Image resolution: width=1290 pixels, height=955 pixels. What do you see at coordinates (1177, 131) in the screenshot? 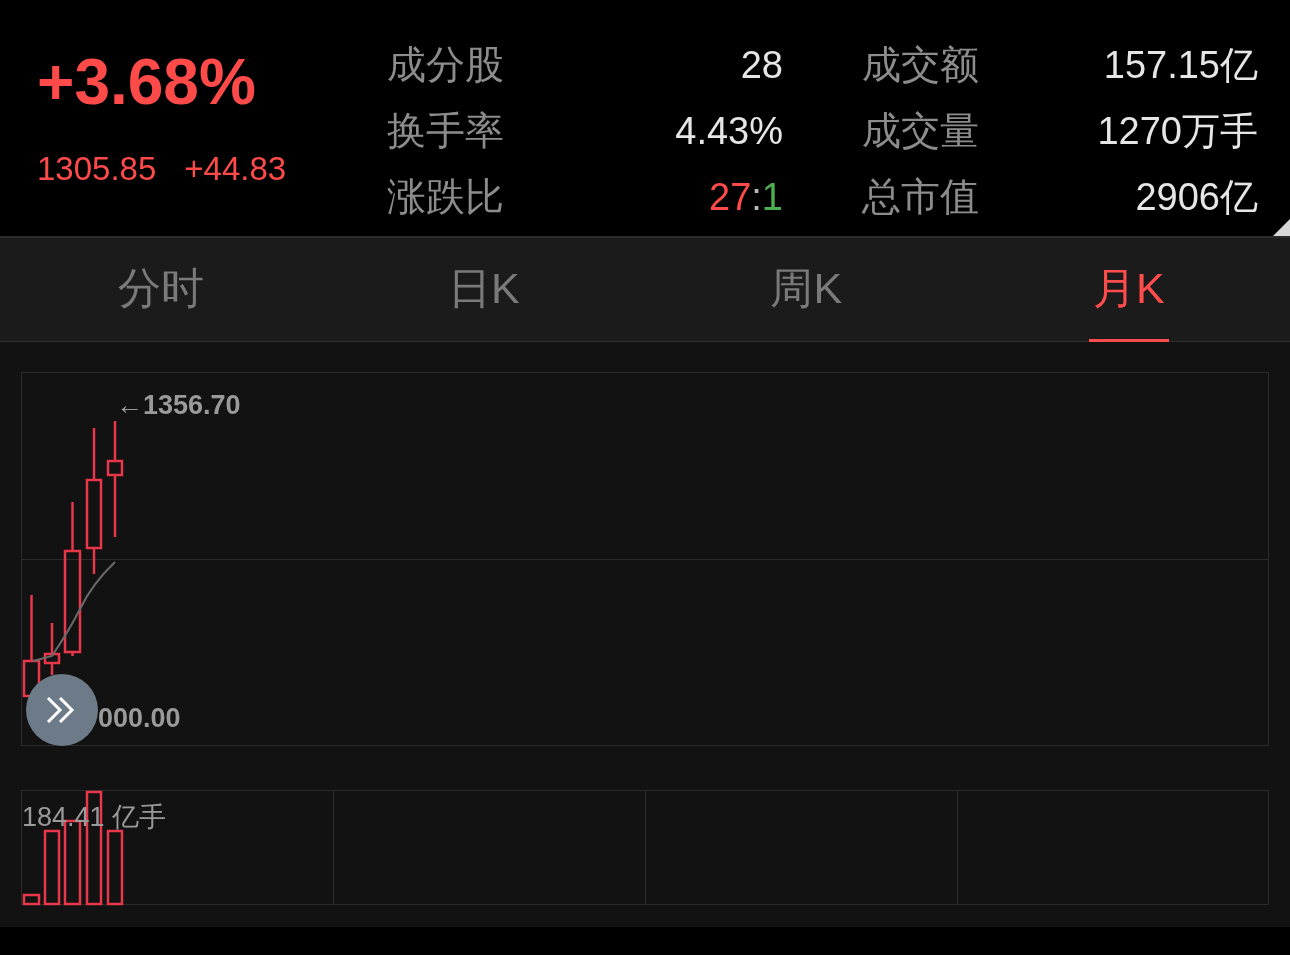
I see `stat-value: 1270万手` at bounding box center [1177, 131].